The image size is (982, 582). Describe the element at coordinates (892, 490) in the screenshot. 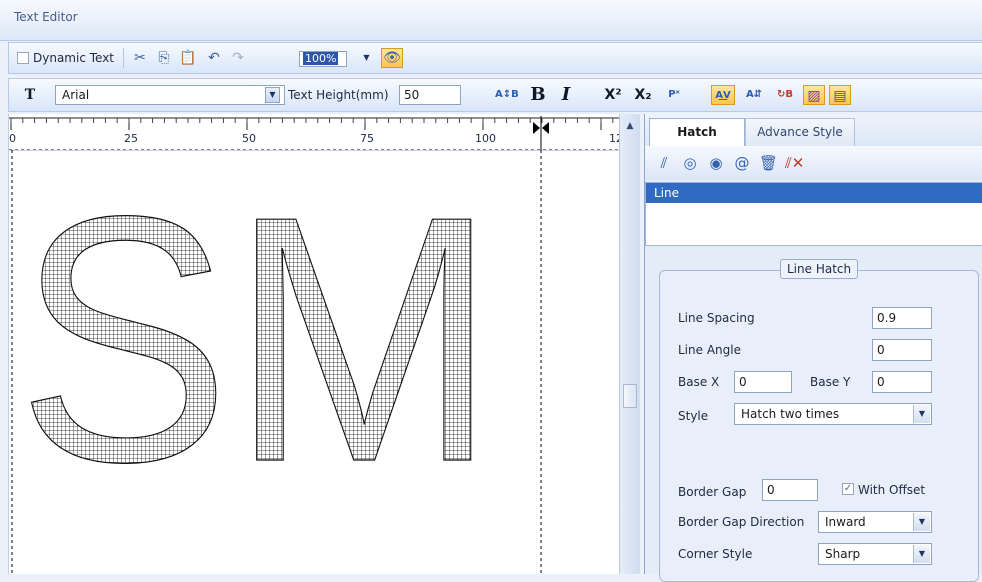

I see `with-offset-label: With Offset` at that location.